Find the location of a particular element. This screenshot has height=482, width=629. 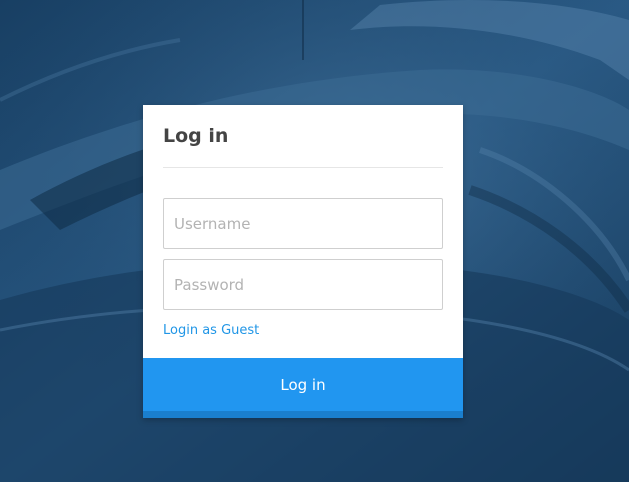

password-input is located at coordinates (303, 284).